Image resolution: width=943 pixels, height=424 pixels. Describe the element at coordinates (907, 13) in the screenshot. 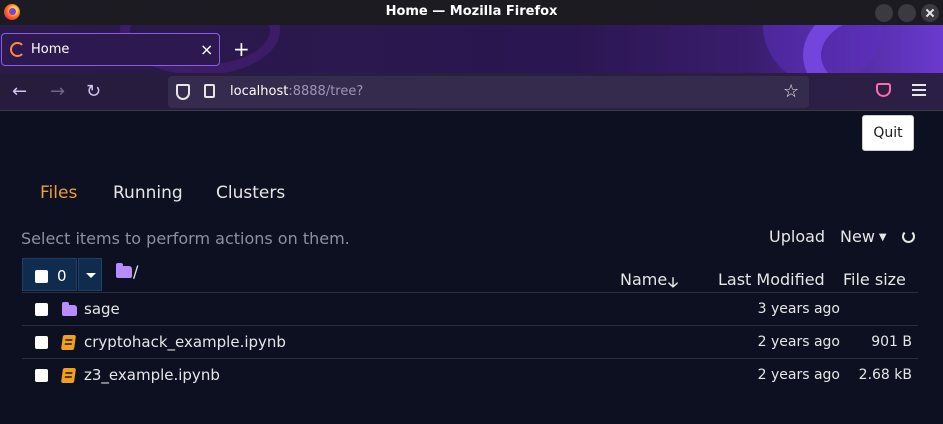

I see `maximize-button` at that location.